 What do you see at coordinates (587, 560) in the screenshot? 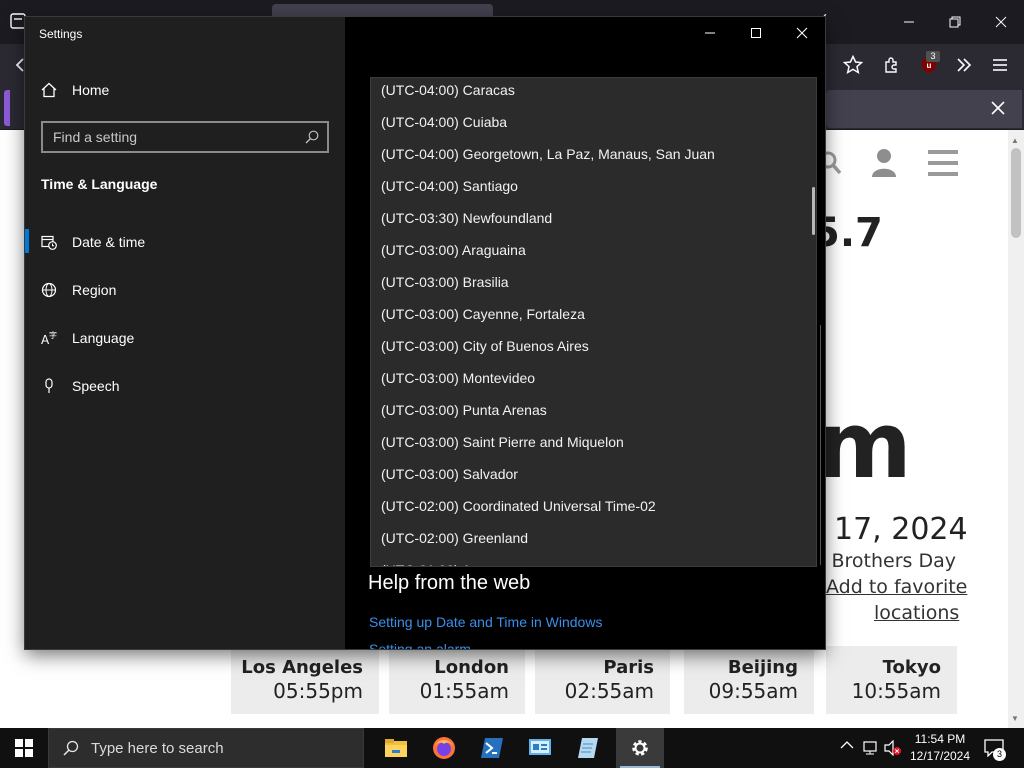
I see `timezone-option: (UTC-01:00) Azores` at bounding box center [587, 560].